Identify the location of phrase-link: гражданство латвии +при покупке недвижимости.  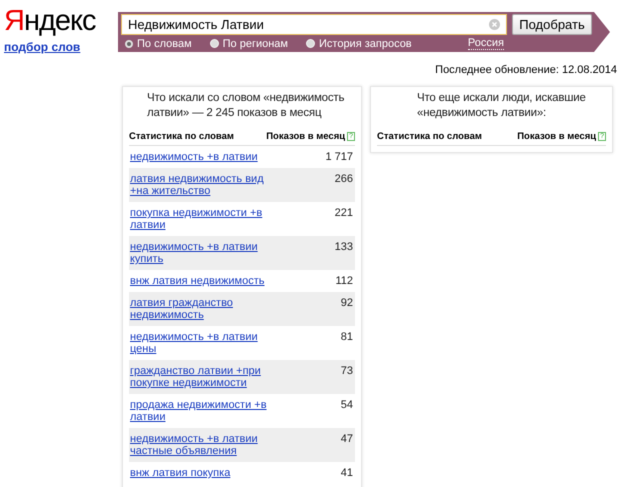
(200, 377).